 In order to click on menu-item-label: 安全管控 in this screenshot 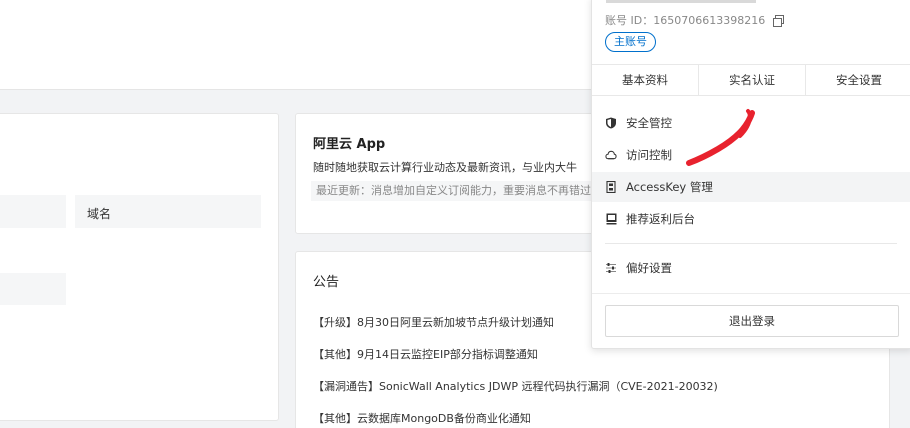, I will do `click(649, 123)`.